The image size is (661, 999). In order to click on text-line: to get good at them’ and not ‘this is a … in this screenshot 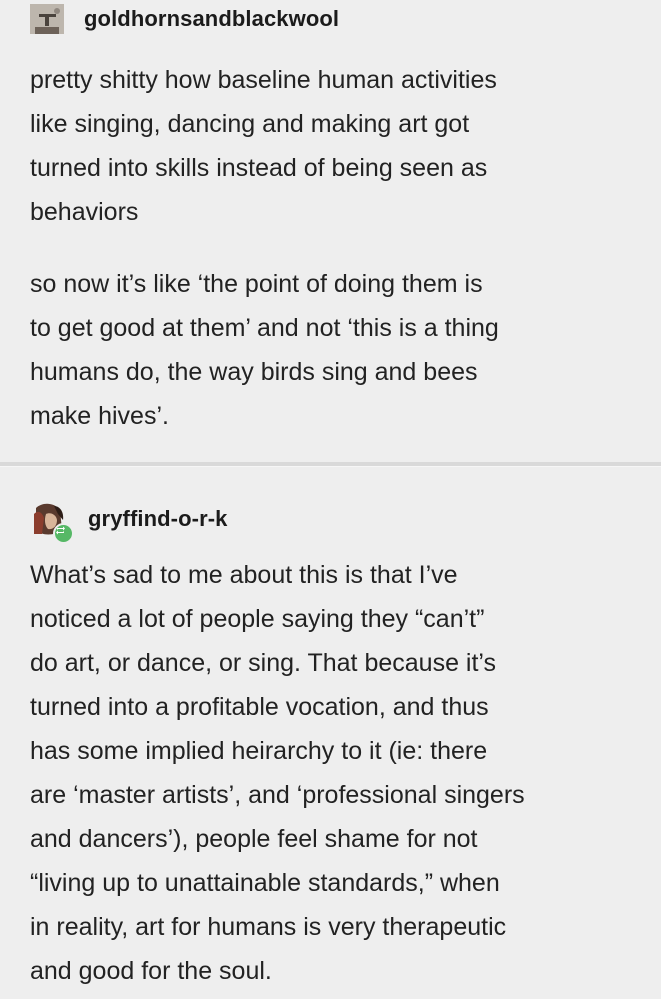, I will do `click(264, 328)`.